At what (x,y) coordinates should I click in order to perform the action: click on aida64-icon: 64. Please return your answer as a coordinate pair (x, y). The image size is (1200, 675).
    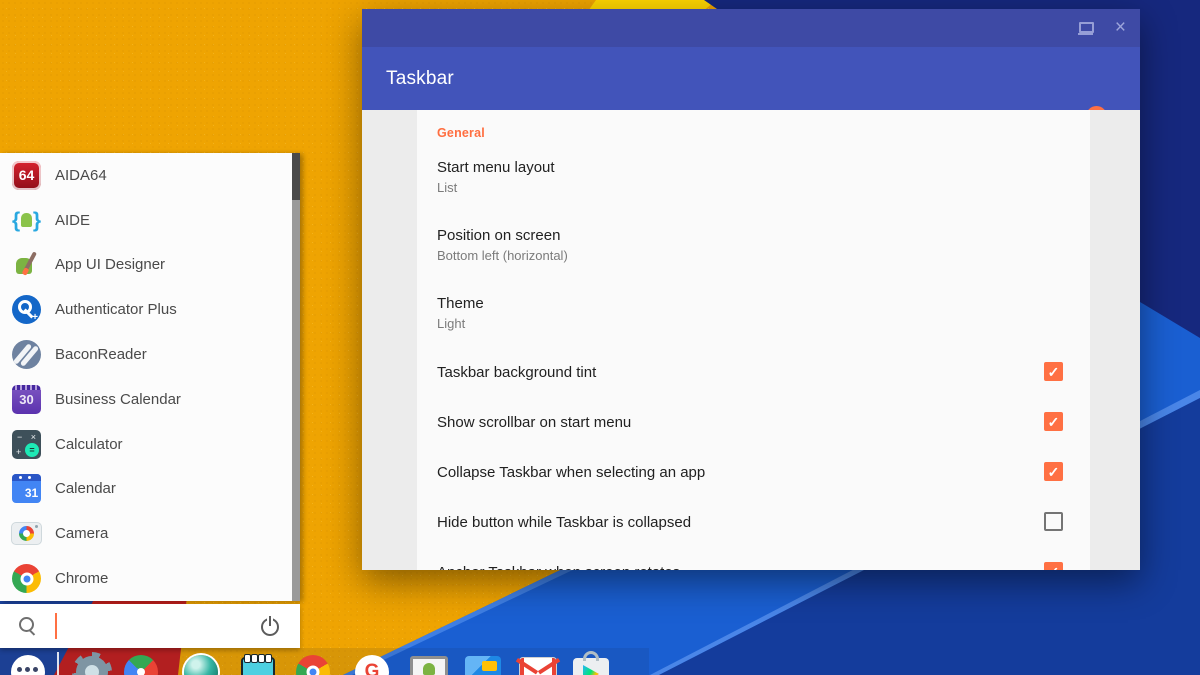
    Looking at the image, I should click on (26, 175).